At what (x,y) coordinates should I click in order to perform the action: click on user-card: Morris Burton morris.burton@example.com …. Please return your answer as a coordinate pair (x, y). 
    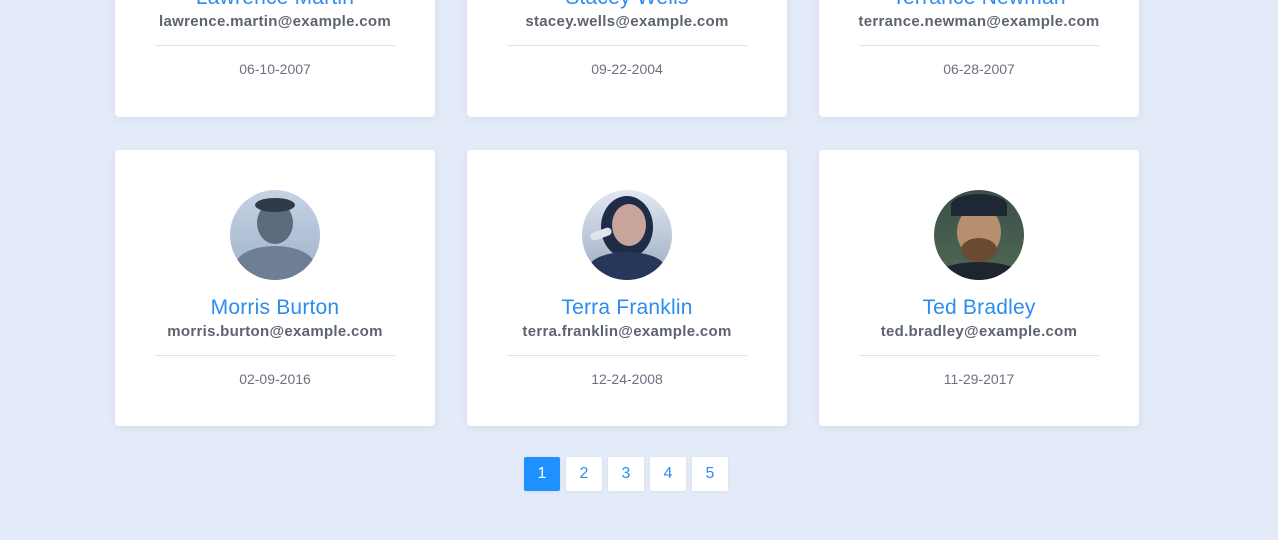
    Looking at the image, I should click on (275, 288).